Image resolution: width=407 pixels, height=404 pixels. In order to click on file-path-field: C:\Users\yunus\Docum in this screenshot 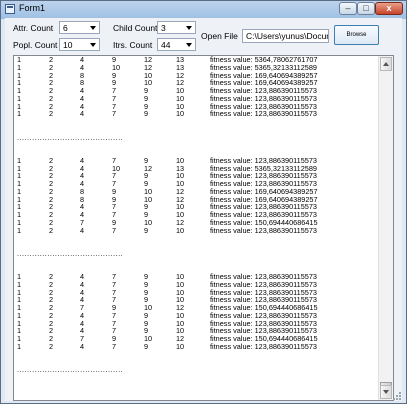, I will do `click(285, 36)`.